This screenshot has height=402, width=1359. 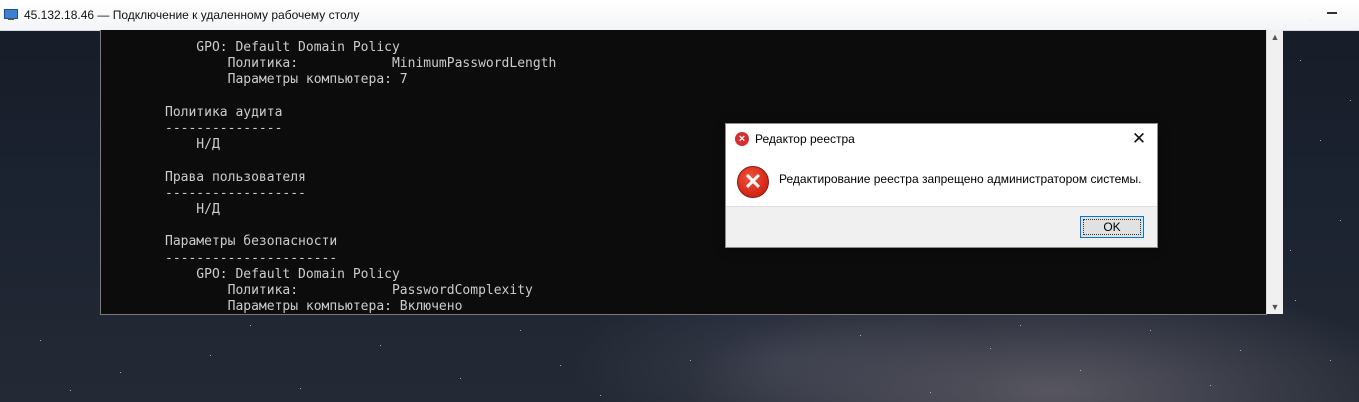 What do you see at coordinates (235, 177) in the screenshot?
I see `console-line: Права пользователя` at bounding box center [235, 177].